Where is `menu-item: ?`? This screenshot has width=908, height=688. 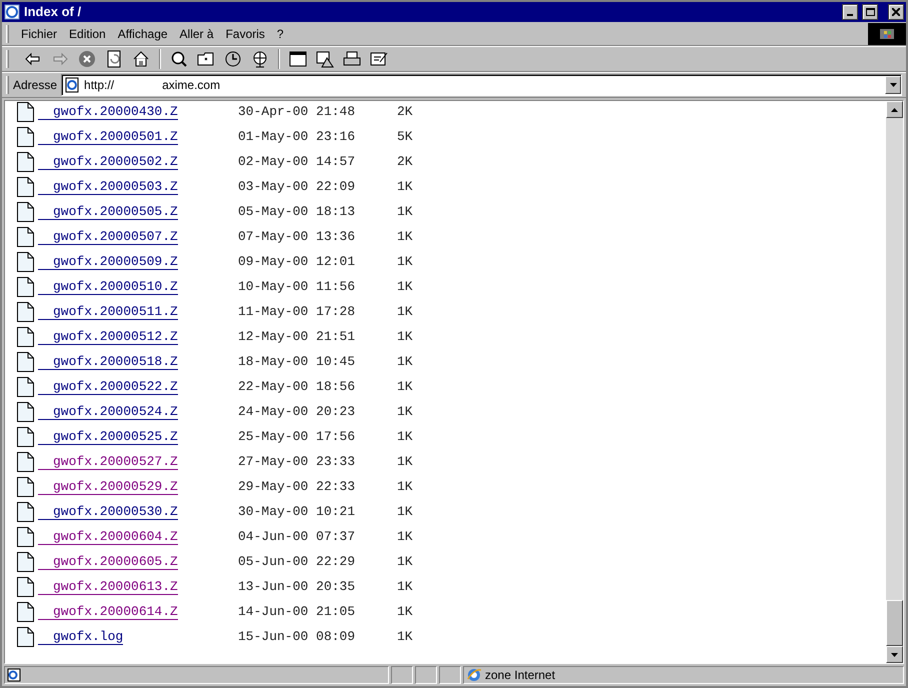
menu-item: ? is located at coordinates (280, 33).